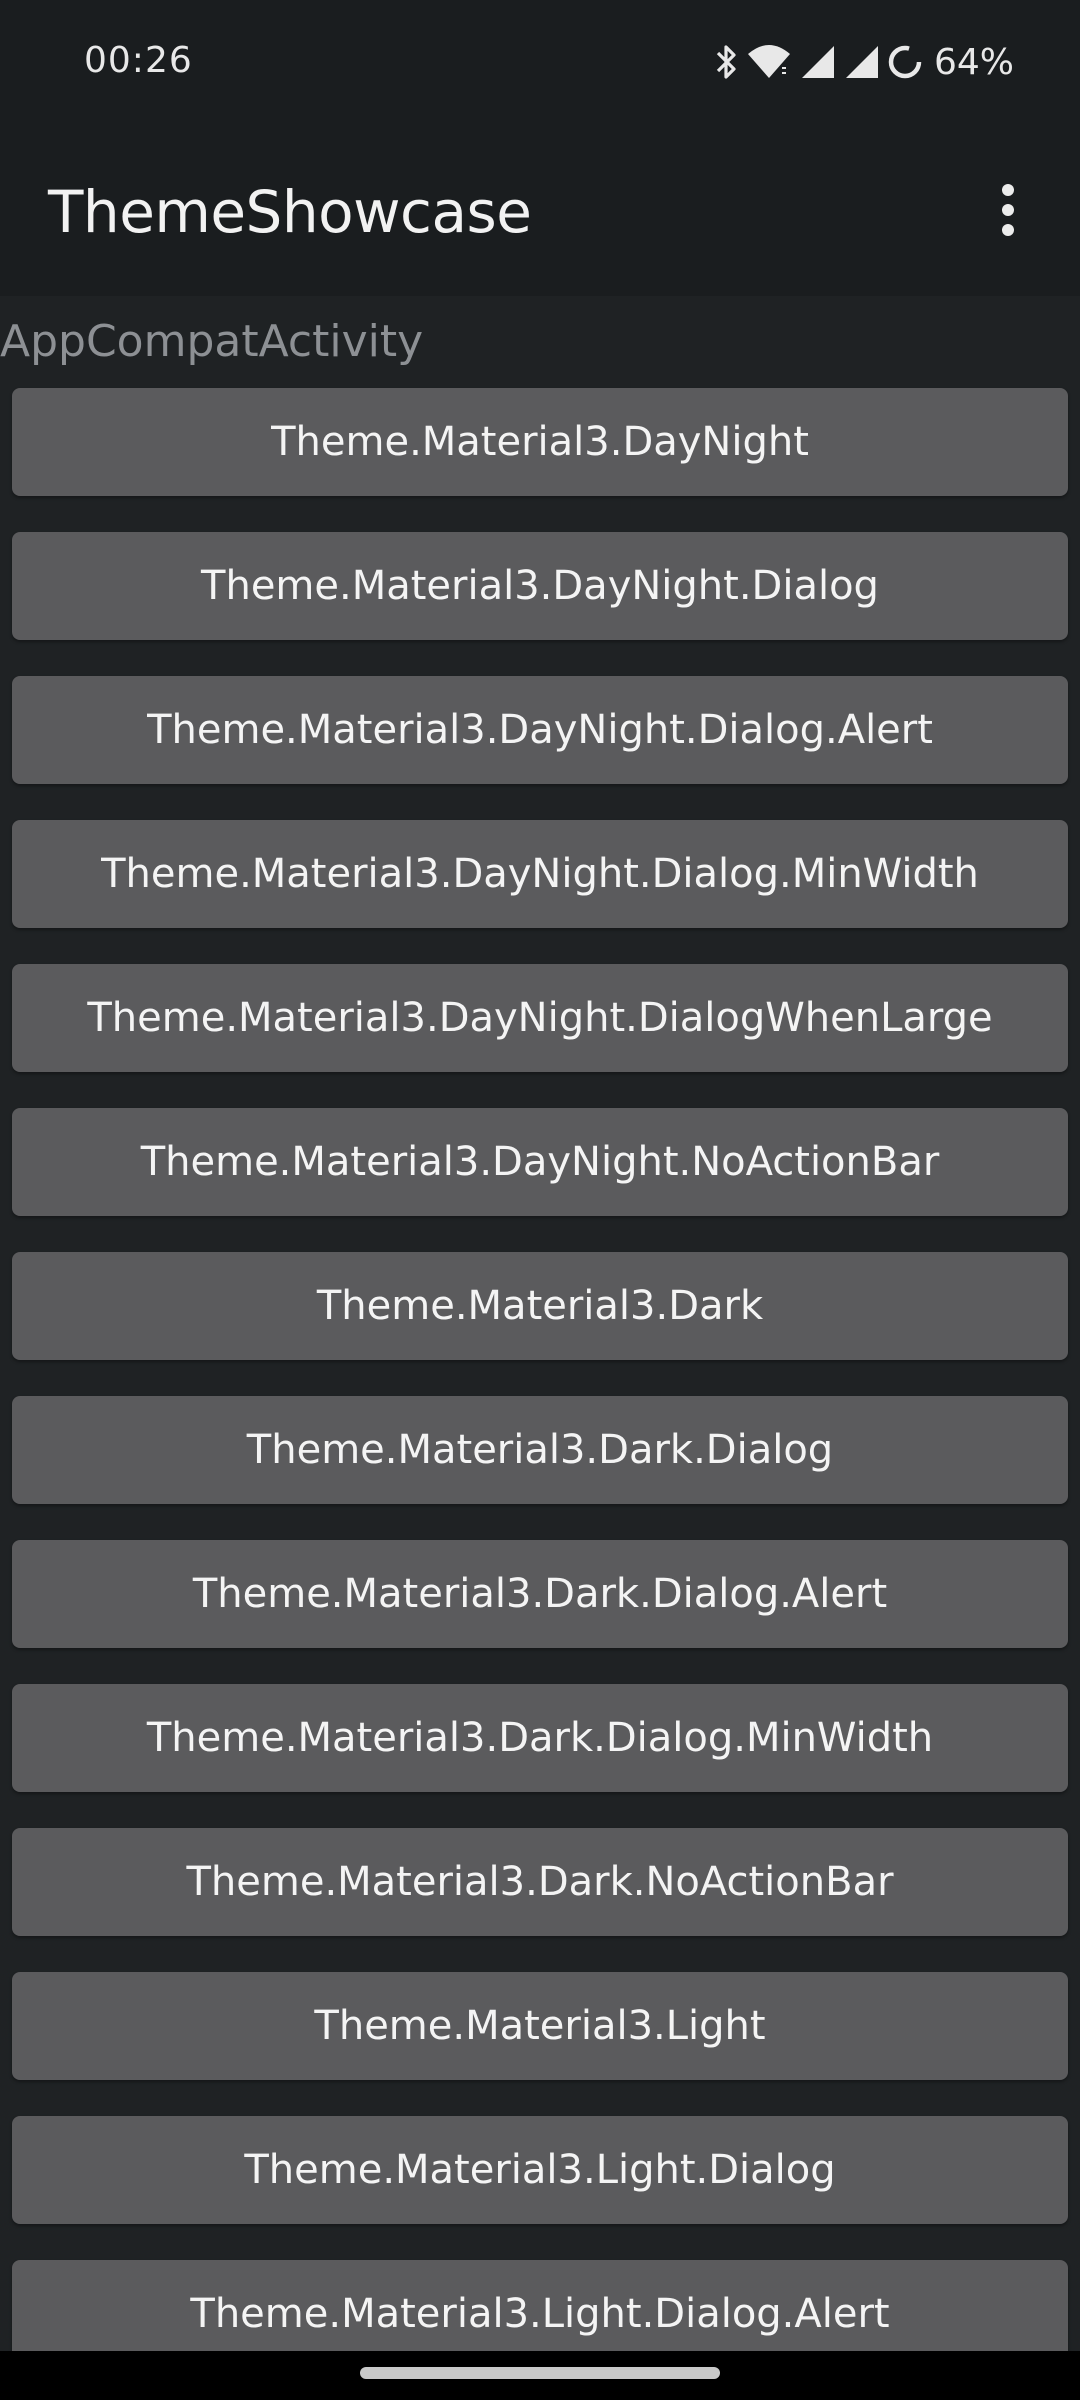  I want to click on gesture-nav-bar, so click(540, 2375).